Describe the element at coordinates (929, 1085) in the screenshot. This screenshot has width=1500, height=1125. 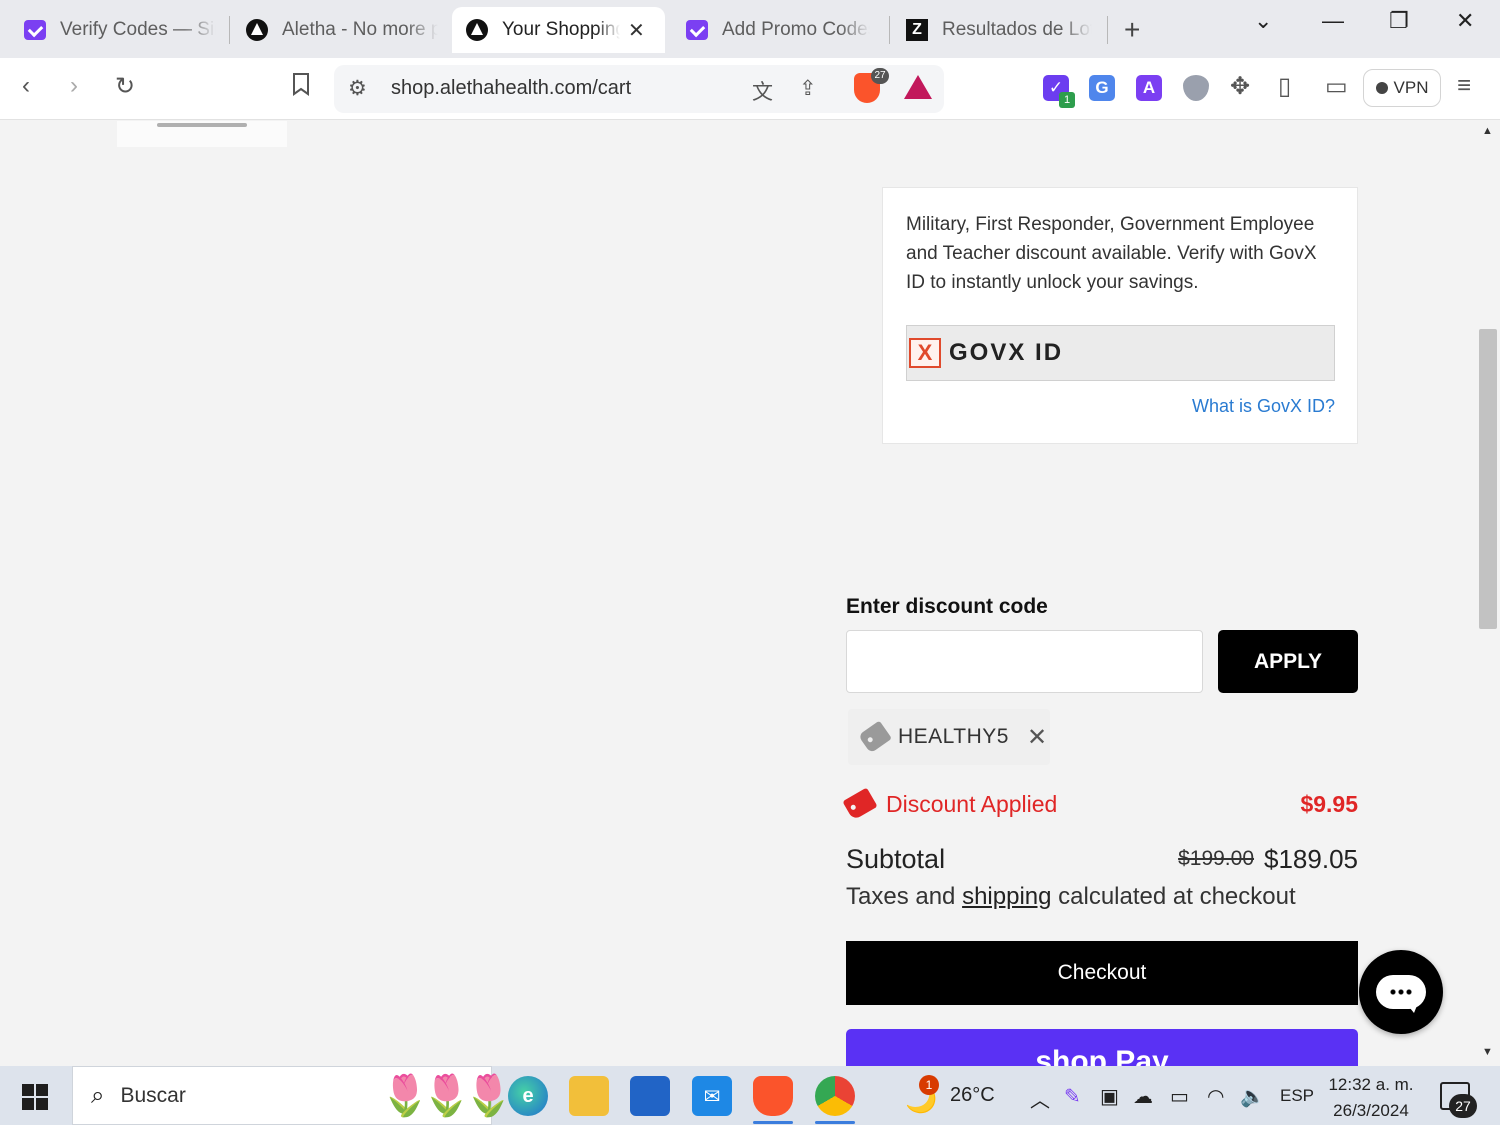
I see `weather-notice-badge: 1` at that location.